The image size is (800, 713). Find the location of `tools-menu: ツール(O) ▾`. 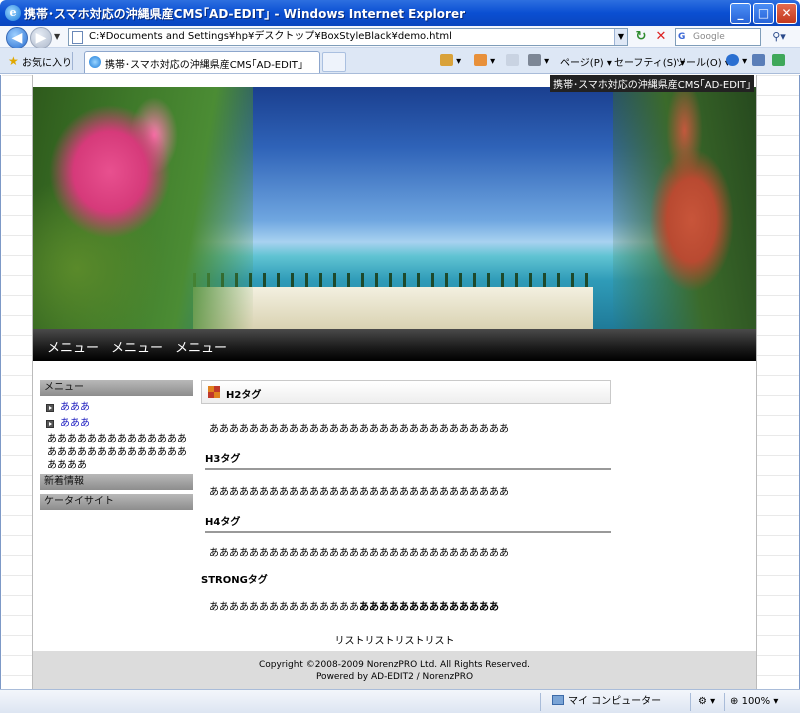

tools-menu: ツール(O) ▾ is located at coordinates (703, 61).